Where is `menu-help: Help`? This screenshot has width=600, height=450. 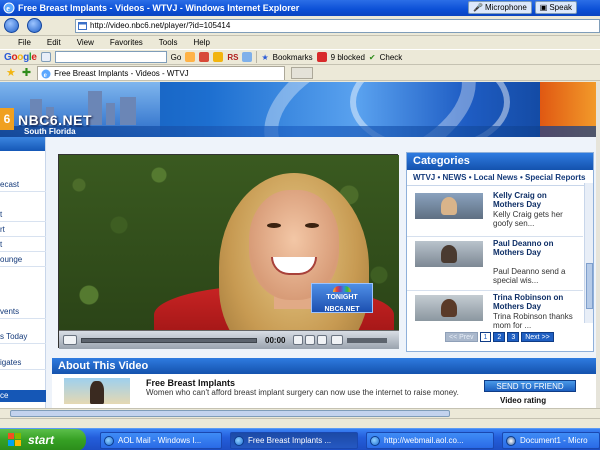
menu-help: Help is located at coordinates (201, 42).